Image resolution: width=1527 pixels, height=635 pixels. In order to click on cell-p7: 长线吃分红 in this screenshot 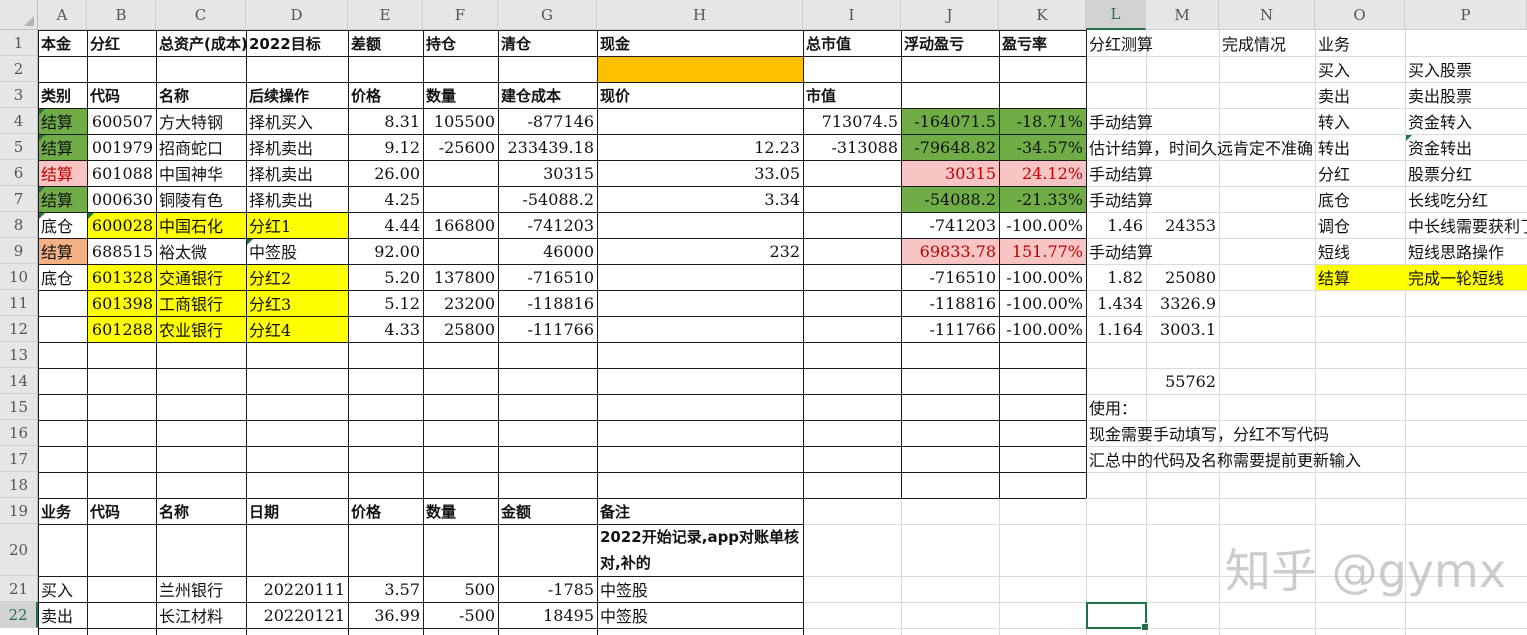, I will do `click(1466, 199)`.